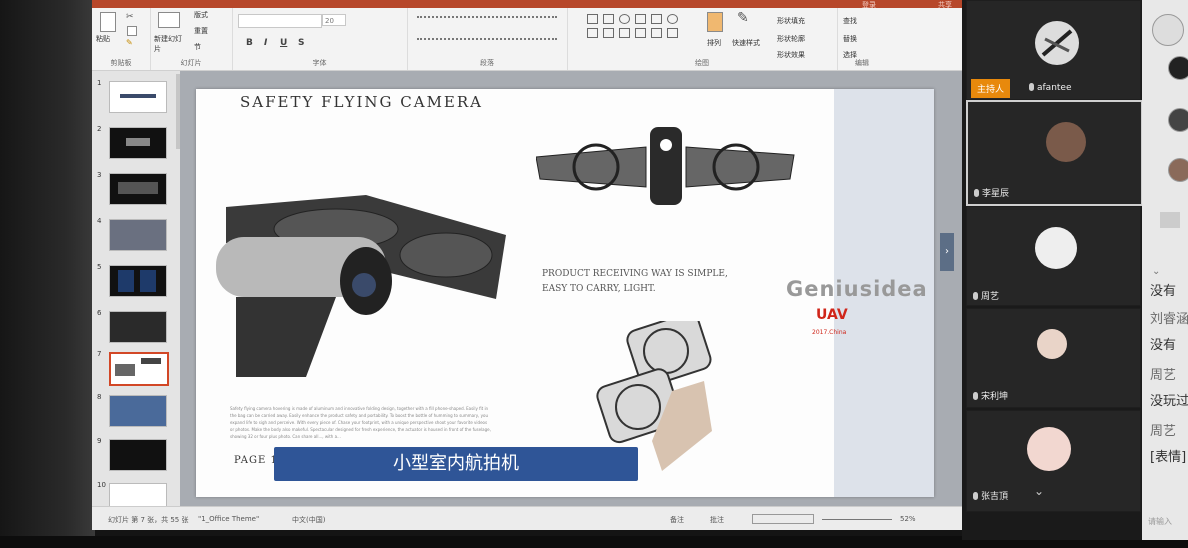  What do you see at coordinates (361, 102) in the screenshot?
I see `slide-title: SAFETY FLYING CAMERA` at bounding box center [361, 102].